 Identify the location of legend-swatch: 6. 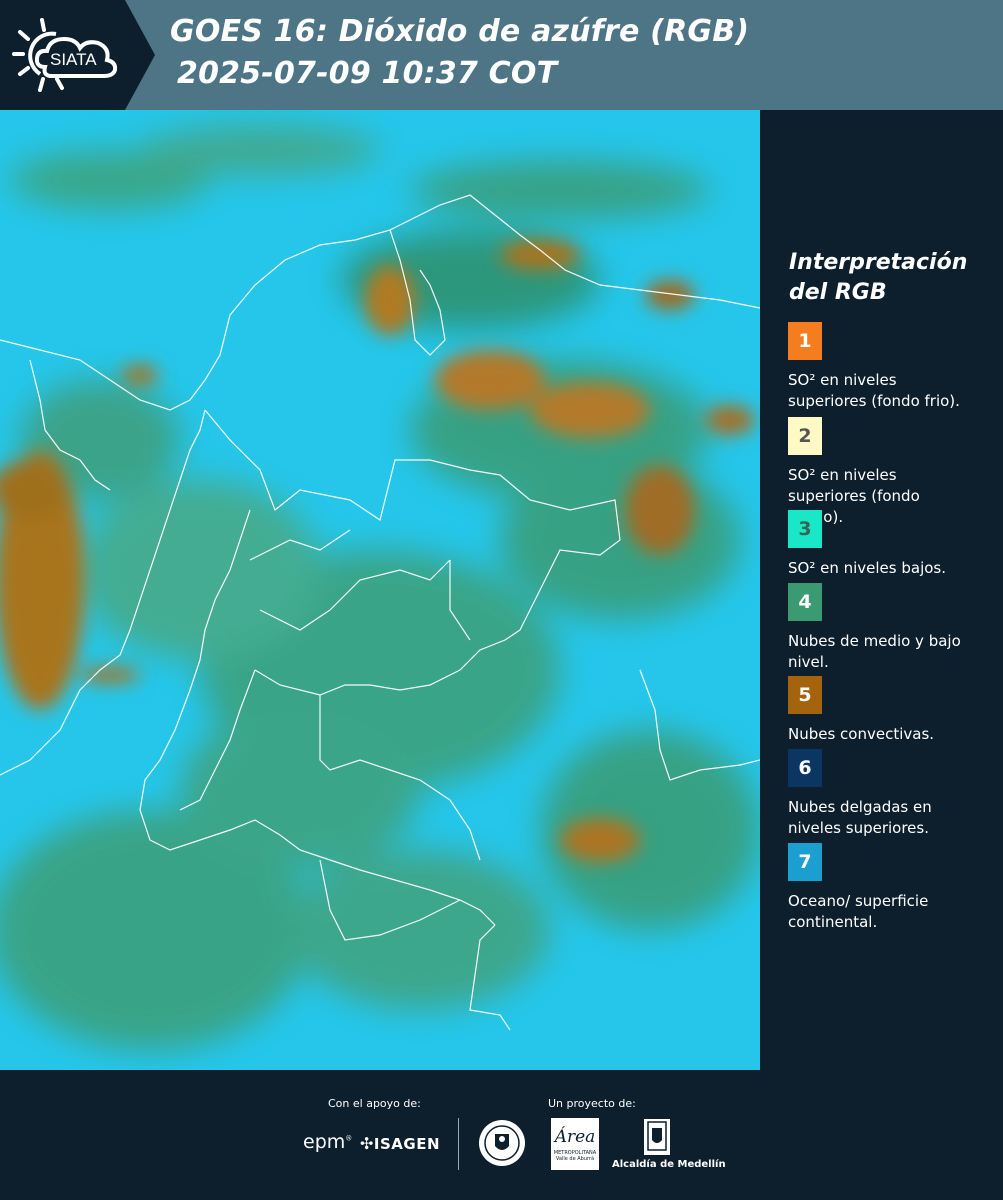
(805, 768).